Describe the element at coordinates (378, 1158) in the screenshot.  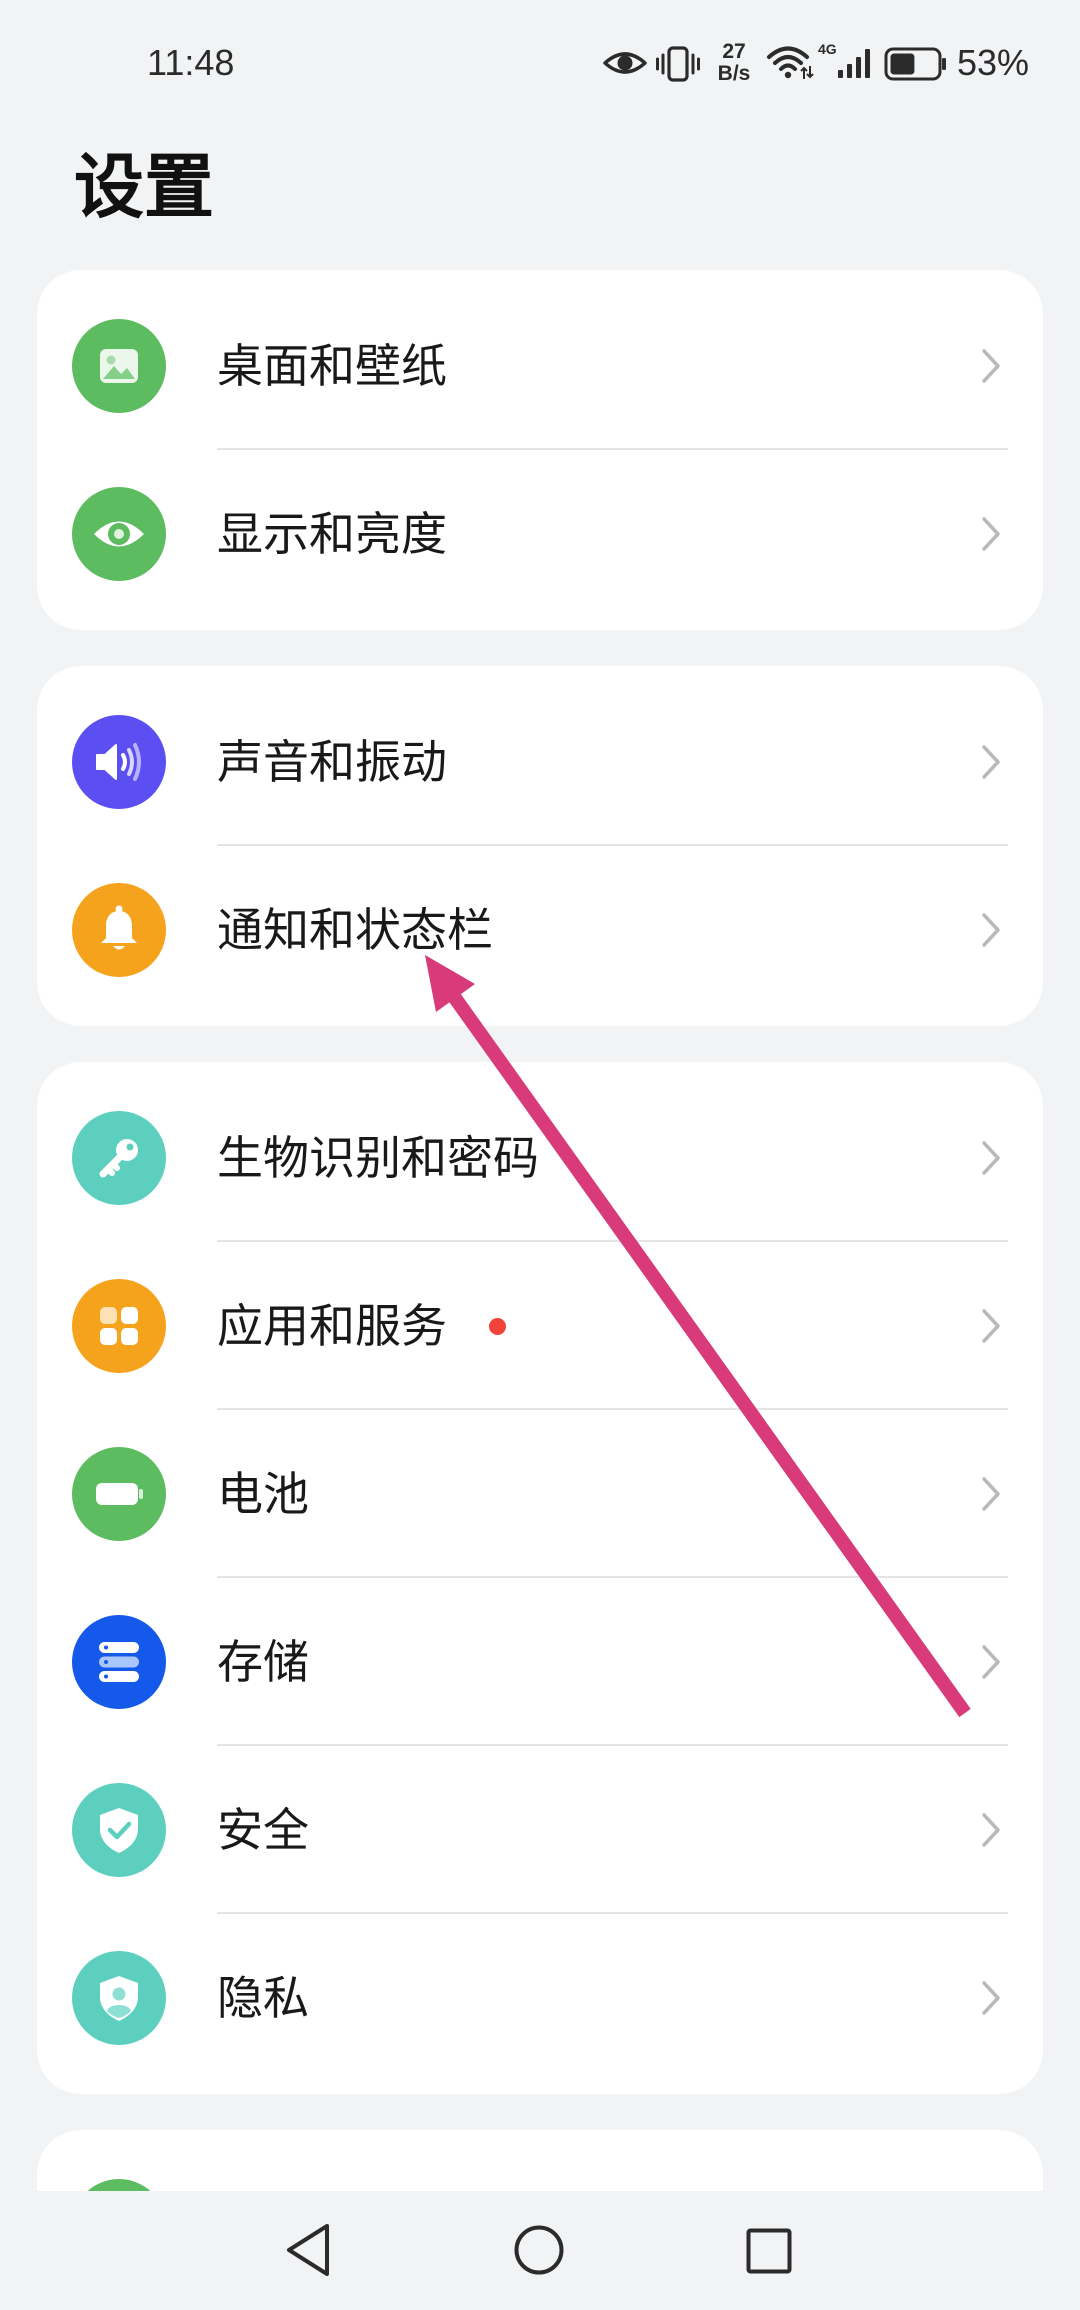
I see `settings-item-label: 生物识别和密码` at that location.